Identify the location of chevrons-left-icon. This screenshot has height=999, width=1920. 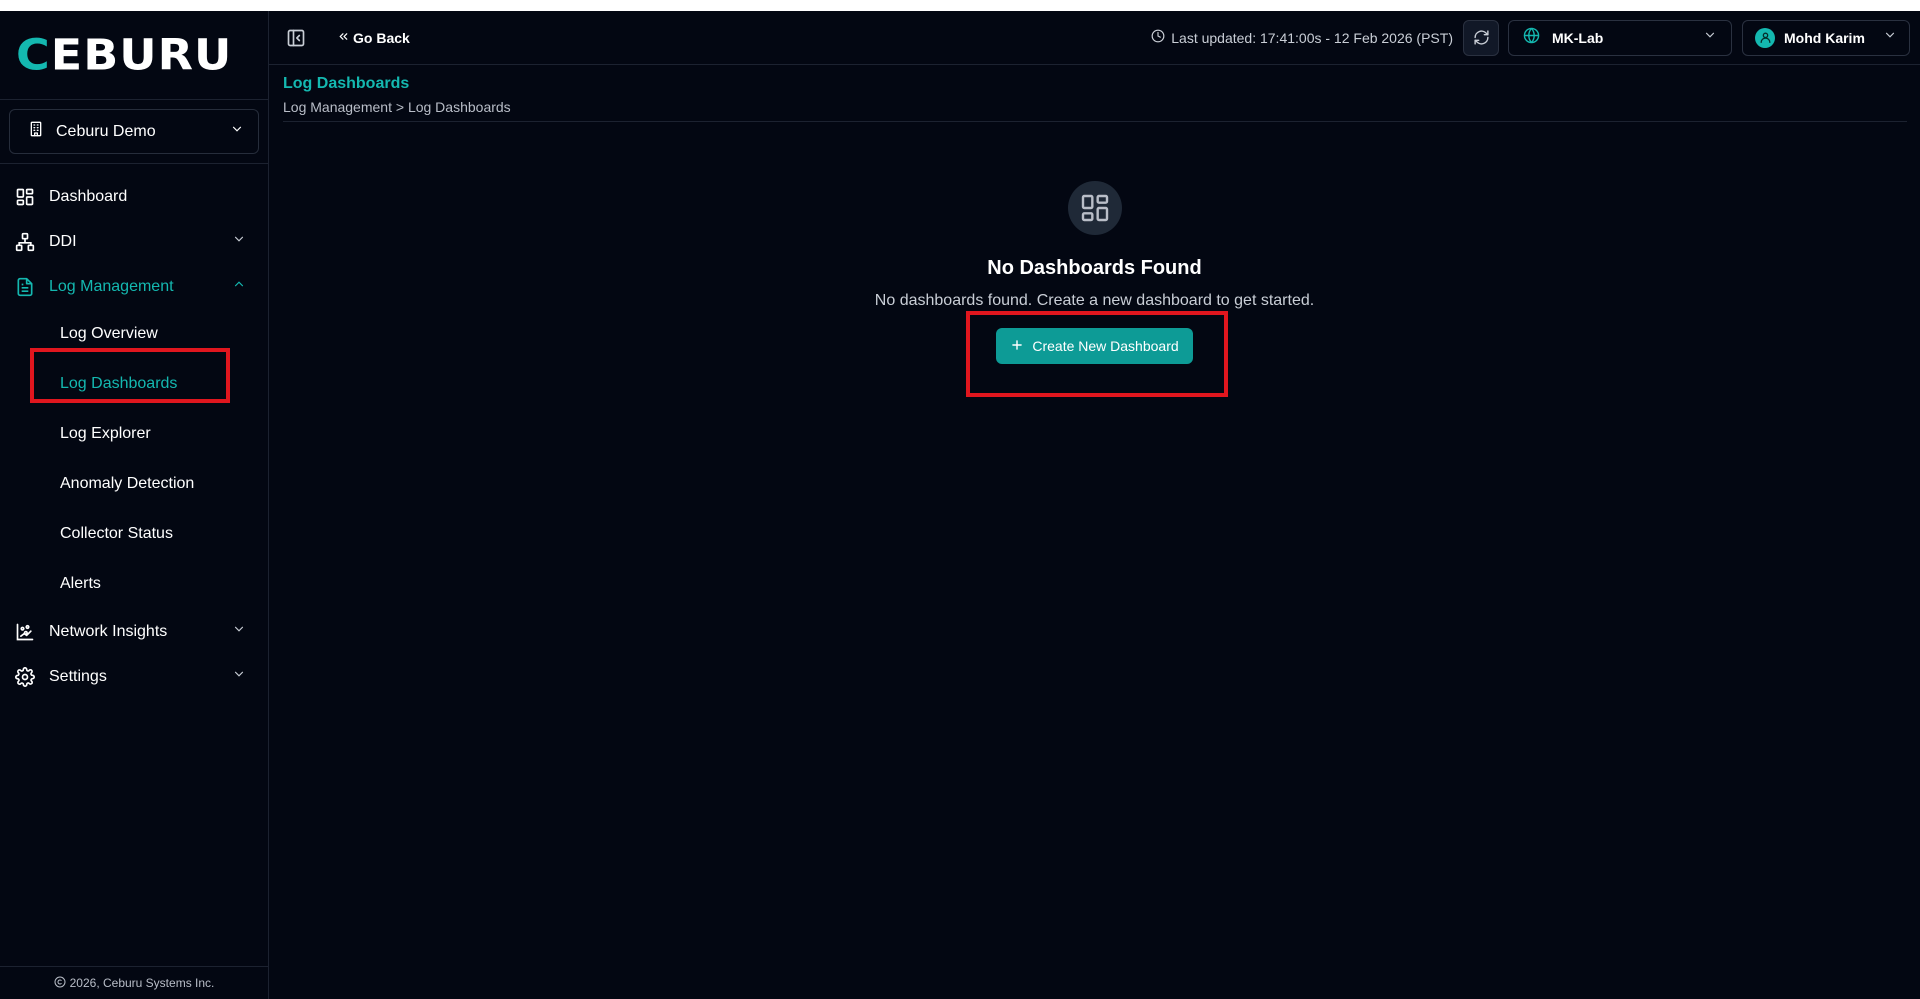
(343, 38).